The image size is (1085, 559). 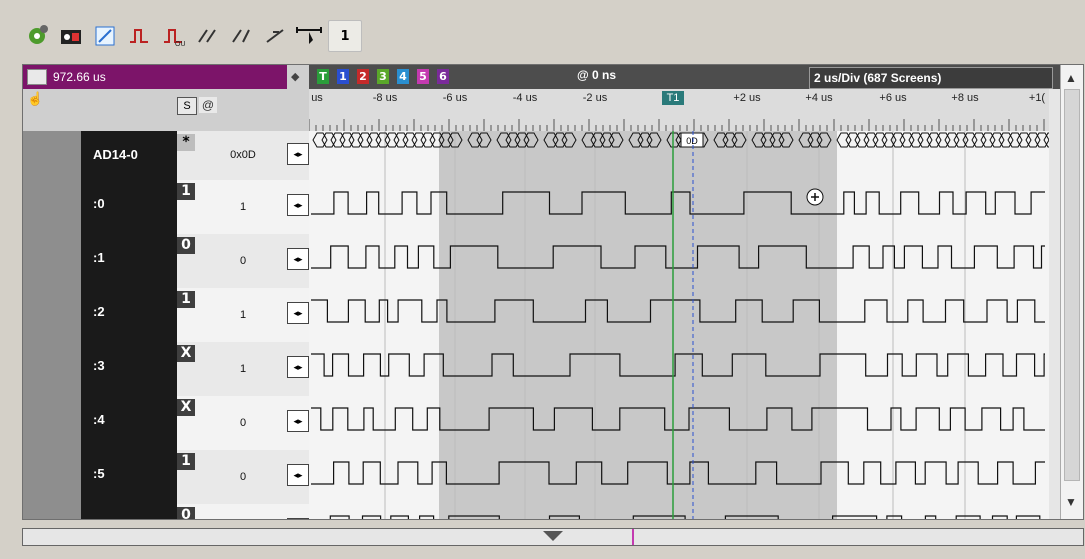 What do you see at coordinates (1071, 78) in the screenshot?
I see `scroll-up-icon: ▲` at bounding box center [1071, 78].